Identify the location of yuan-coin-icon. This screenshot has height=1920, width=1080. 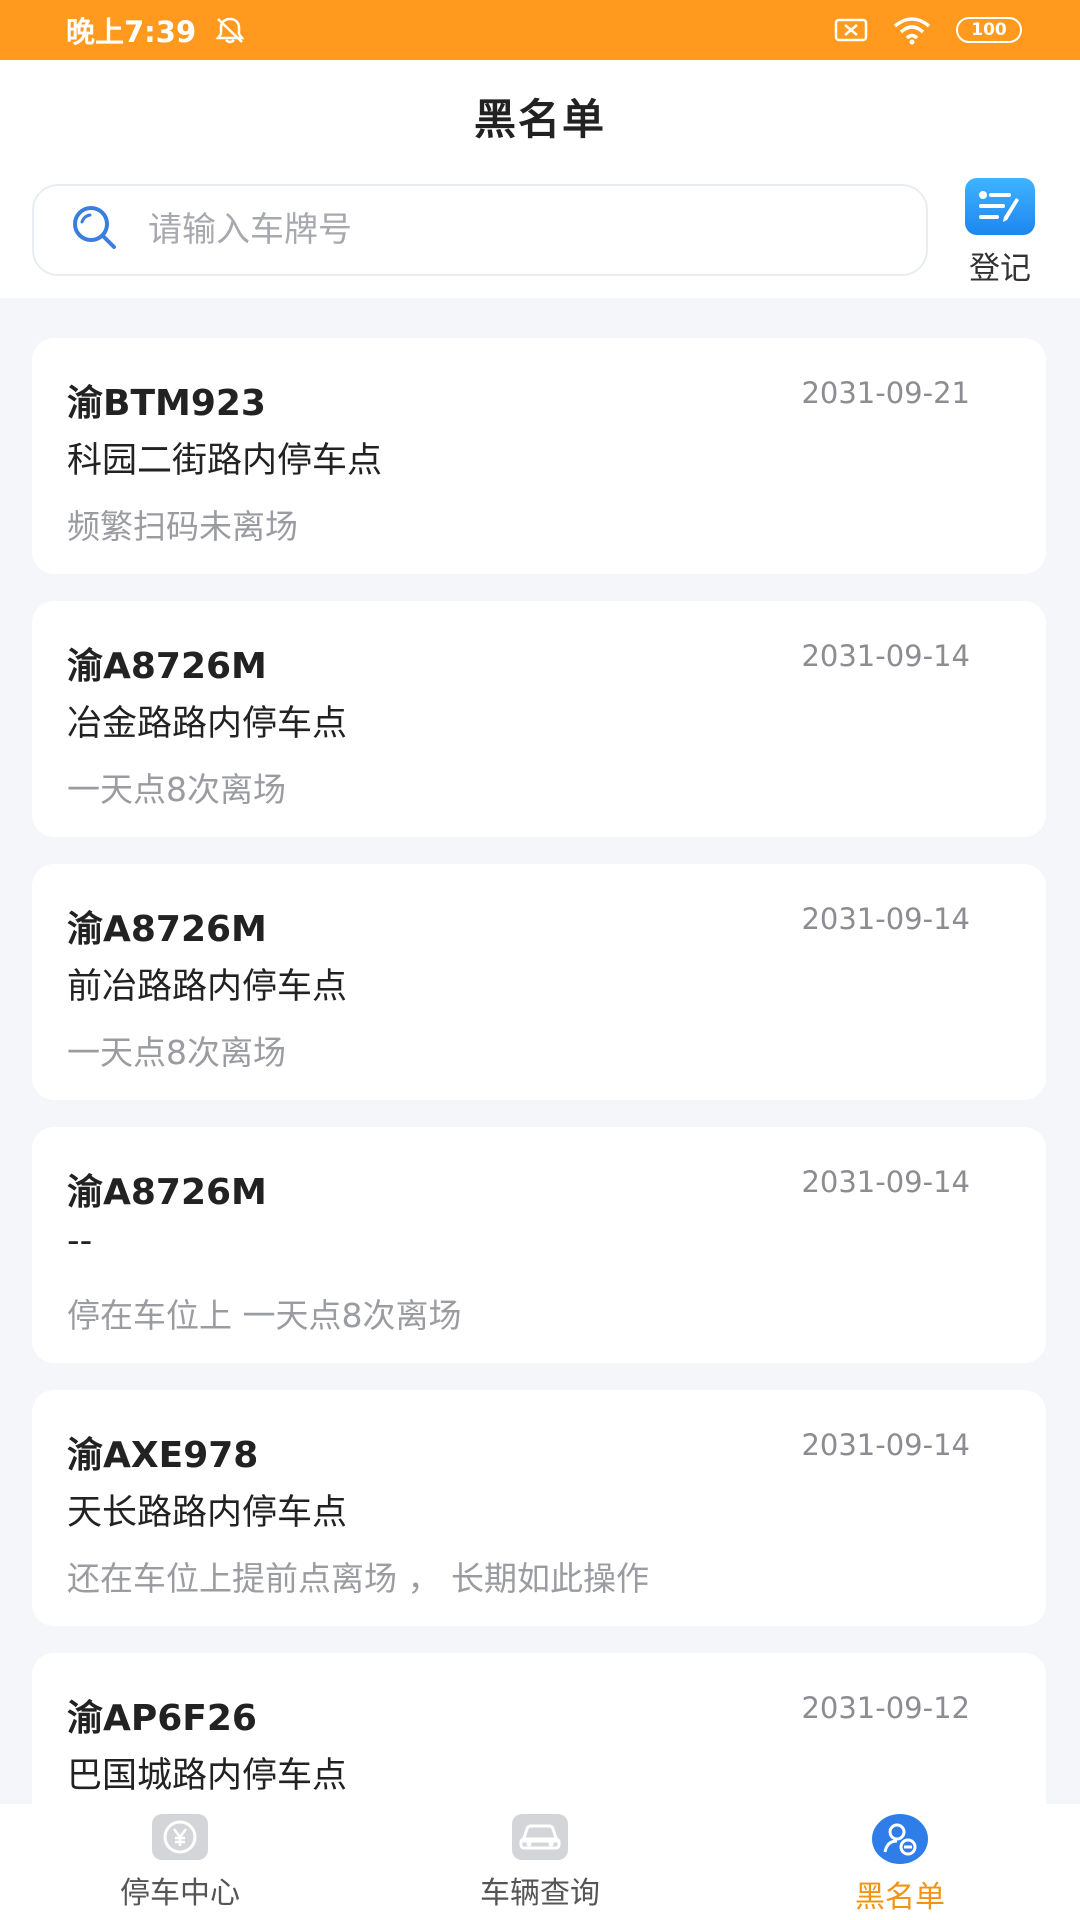
(180, 1837).